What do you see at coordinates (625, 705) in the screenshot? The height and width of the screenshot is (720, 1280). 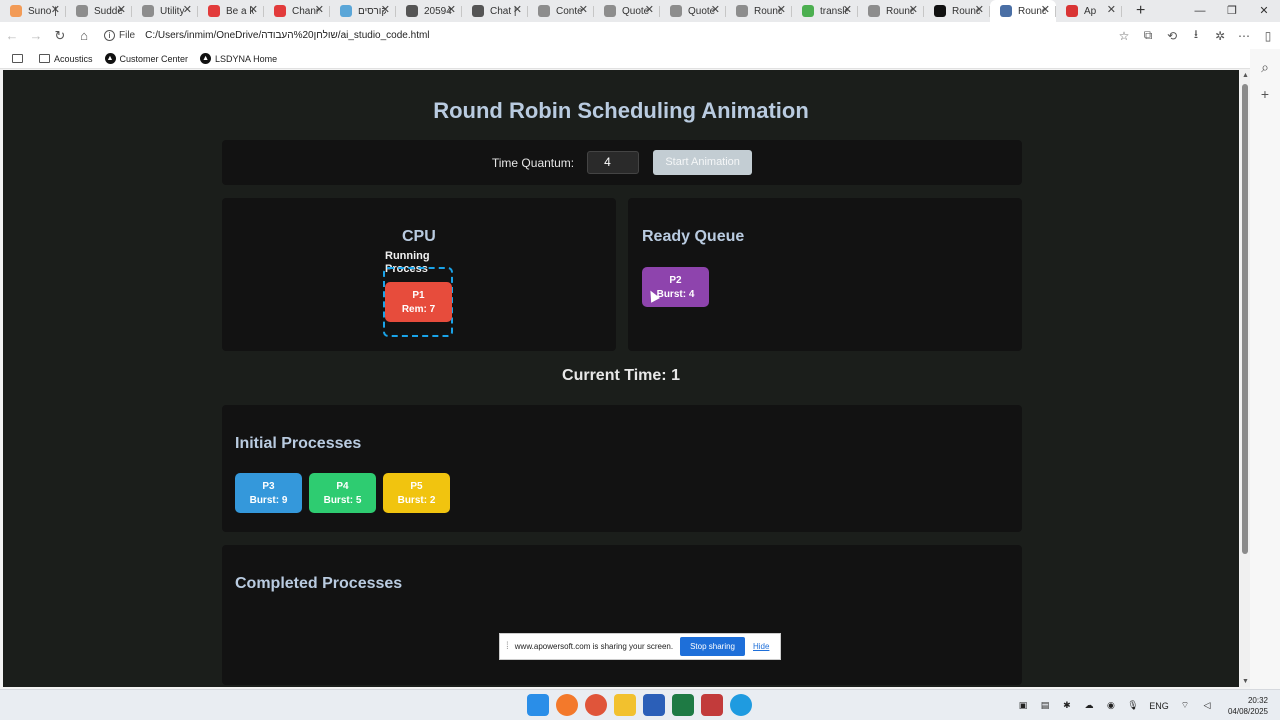 I see `file-explorer-icon` at bounding box center [625, 705].